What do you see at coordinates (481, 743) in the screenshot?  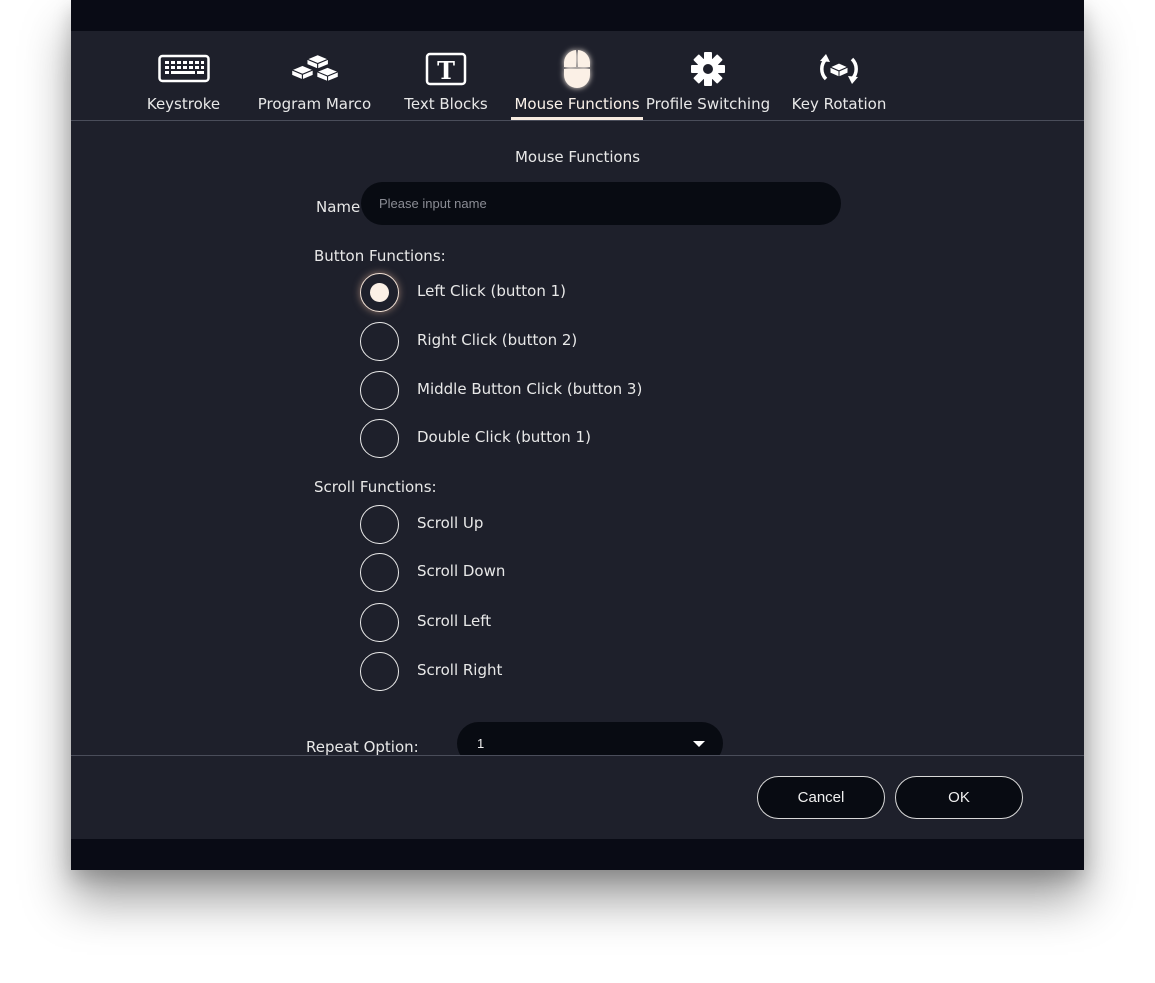 I see `repeat-option-value: 1` at bounding box center [481, 743].